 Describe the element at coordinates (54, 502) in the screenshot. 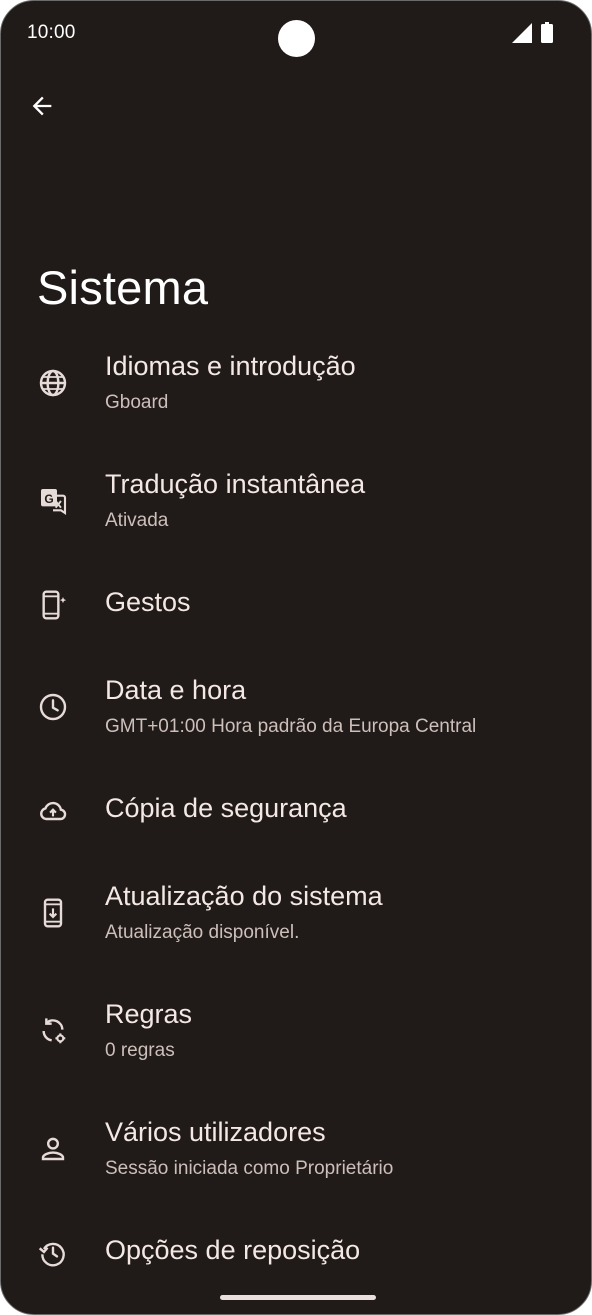

I see `translate-icon: G` at that location.